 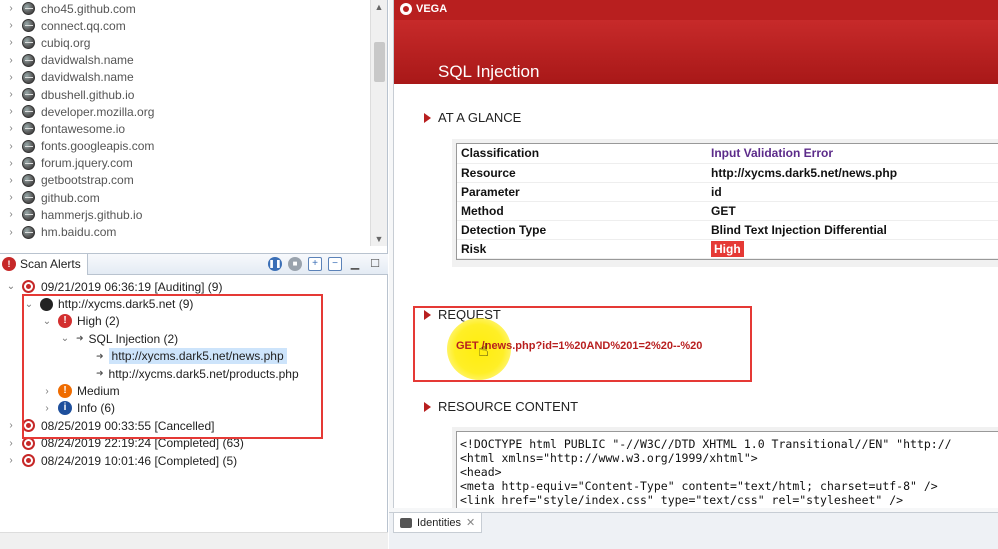 I want to click on scan-alerts-tab: ! Scan Alerts, so click(x=44, y=264).